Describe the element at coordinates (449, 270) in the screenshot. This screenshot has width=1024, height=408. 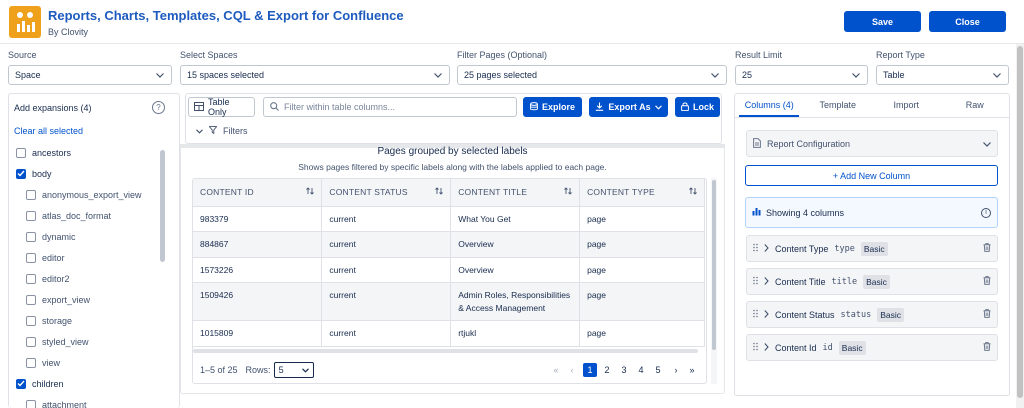
I see `table-row: 1573226 current Overview page` at that location.